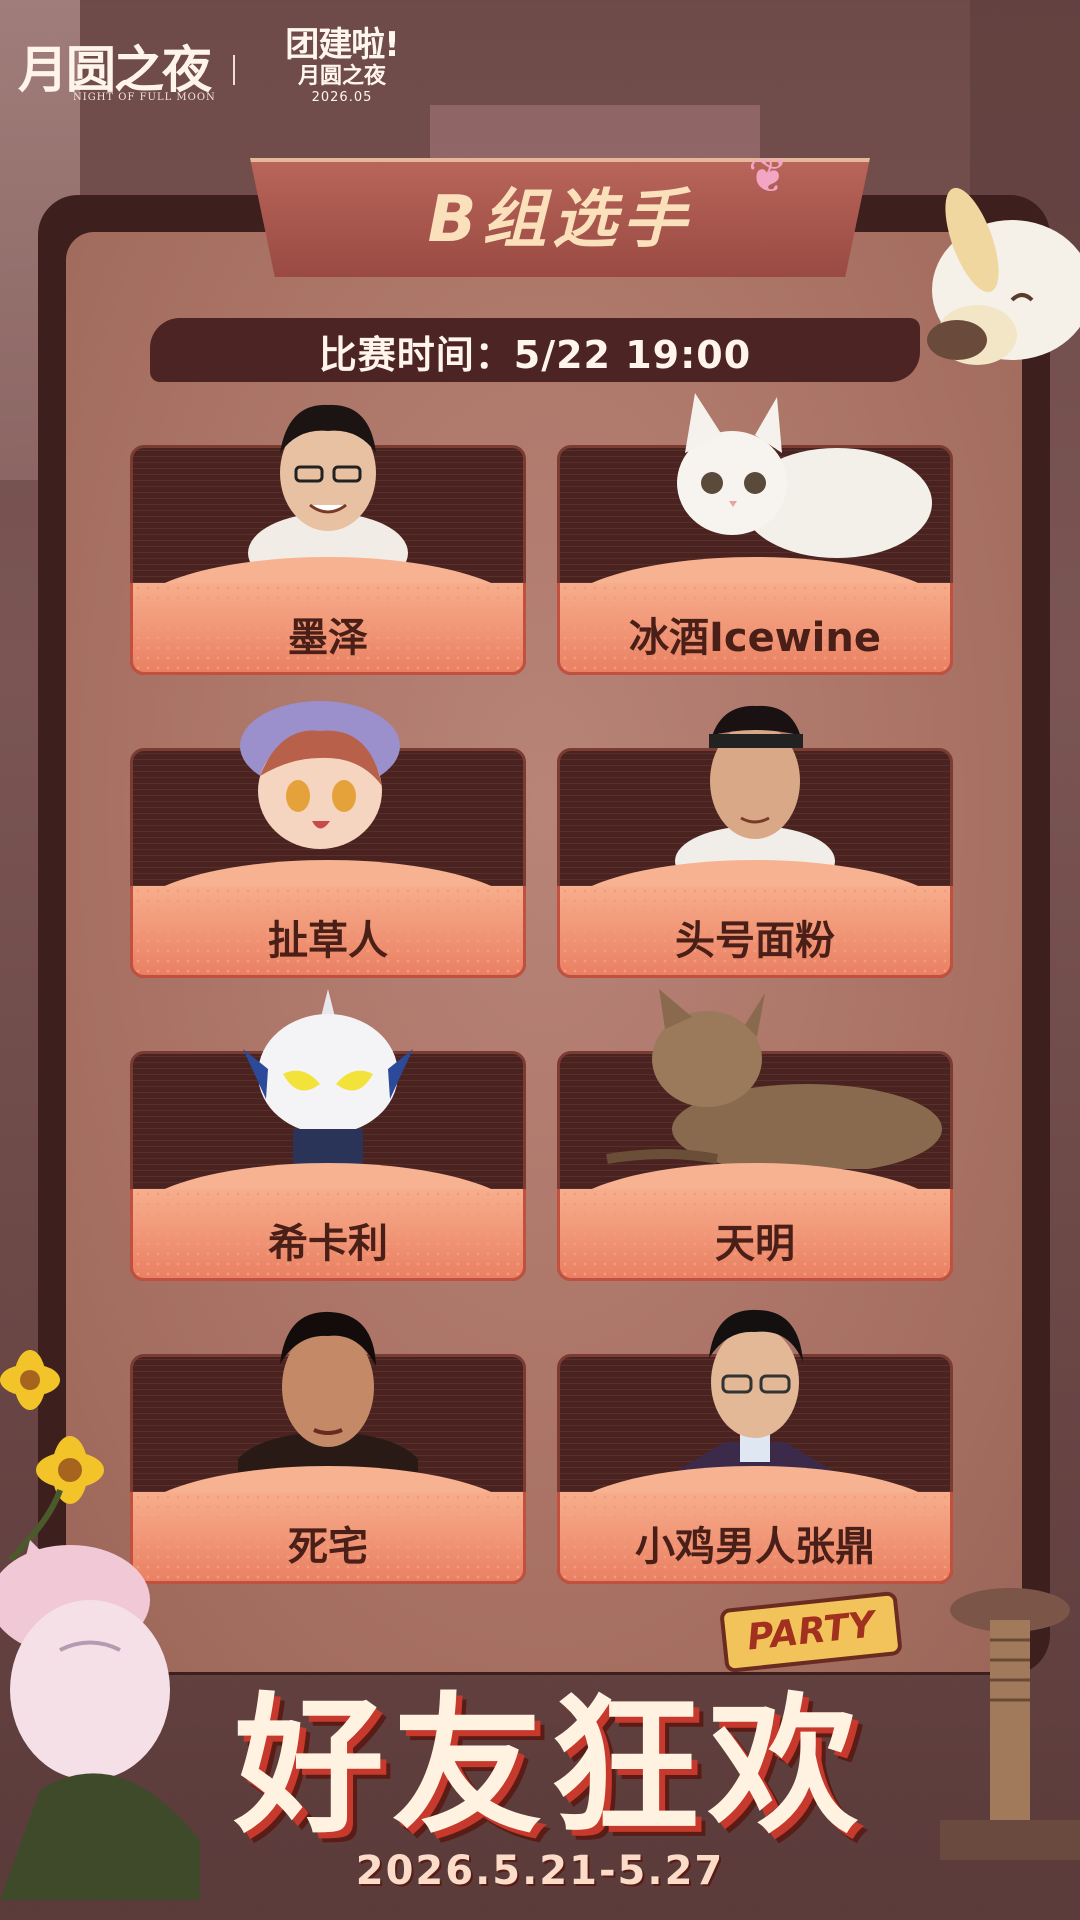  Describe the element at coordinates (755, 941) in the screenshot. I see `player-name: 头号面粉` at that location.